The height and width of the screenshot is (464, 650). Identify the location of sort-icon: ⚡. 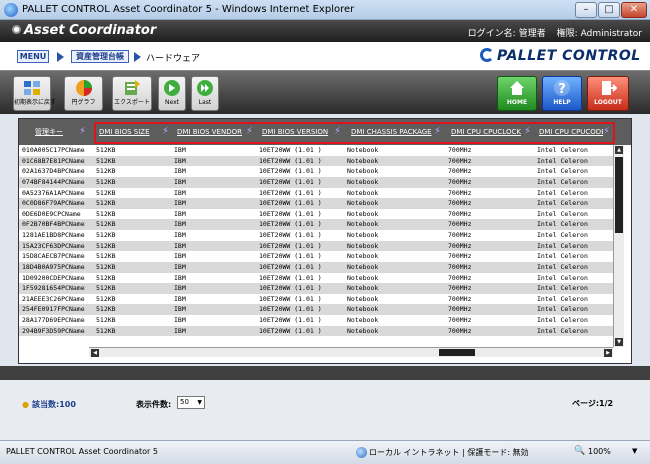
(83, 132).